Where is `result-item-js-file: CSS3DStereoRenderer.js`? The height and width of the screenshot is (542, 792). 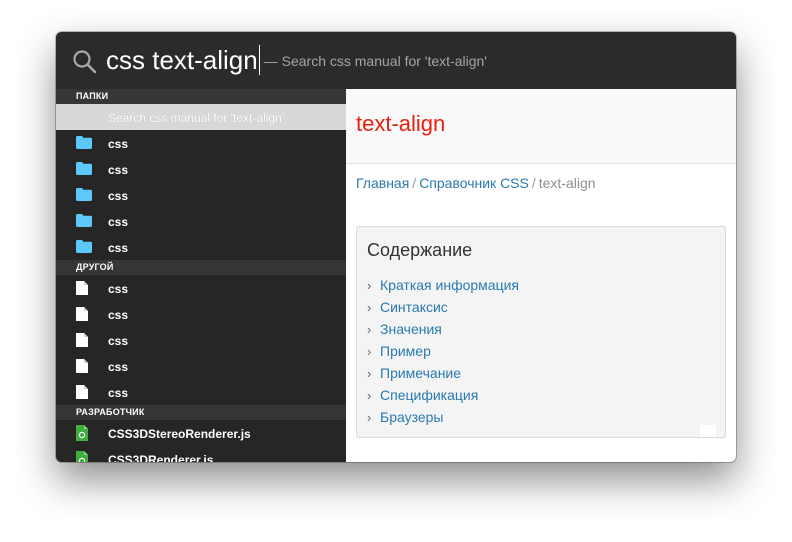
result-item-js-file: CSS3DStereoRenderer.js is located at coordinates (201, 433).